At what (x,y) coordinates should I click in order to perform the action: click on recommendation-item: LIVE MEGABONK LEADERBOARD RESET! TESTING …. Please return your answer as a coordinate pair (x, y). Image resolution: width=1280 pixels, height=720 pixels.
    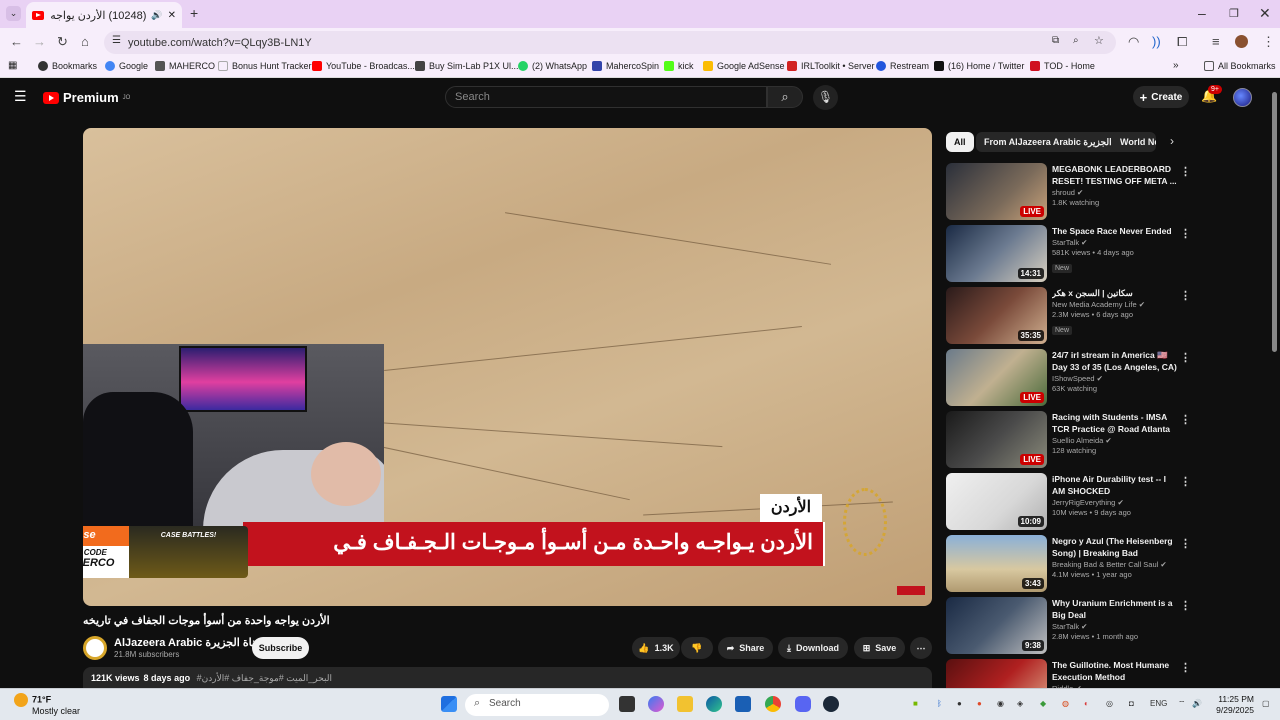
    Looking at the image, I should click on (1069, 192).